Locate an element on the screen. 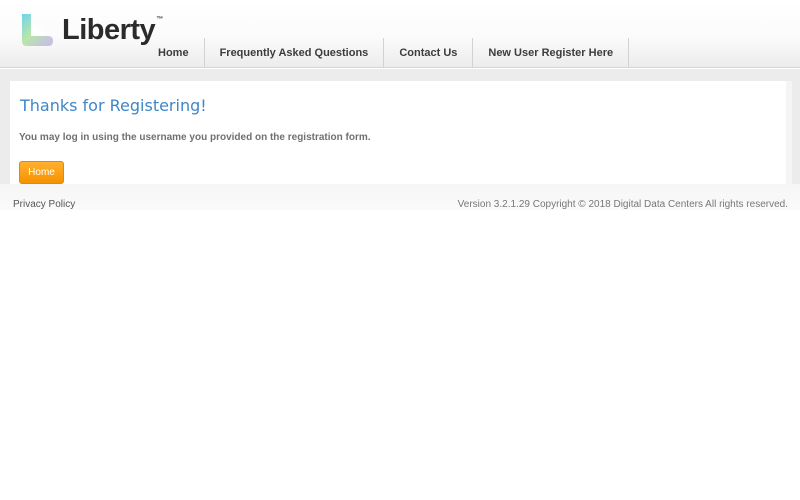 Image resolution: width=800 pixels, height=500 pixels. home-button: Home is located at coordinates (41, 172).